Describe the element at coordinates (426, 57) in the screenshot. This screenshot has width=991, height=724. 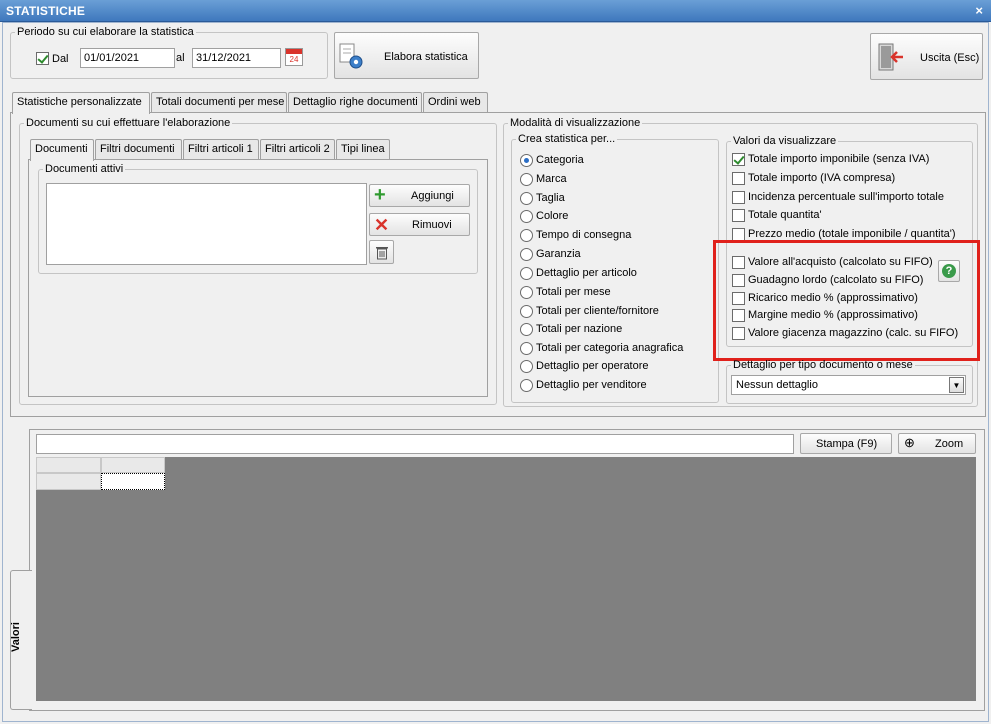
I see `elabora-label: Elabora statistica` at that location.